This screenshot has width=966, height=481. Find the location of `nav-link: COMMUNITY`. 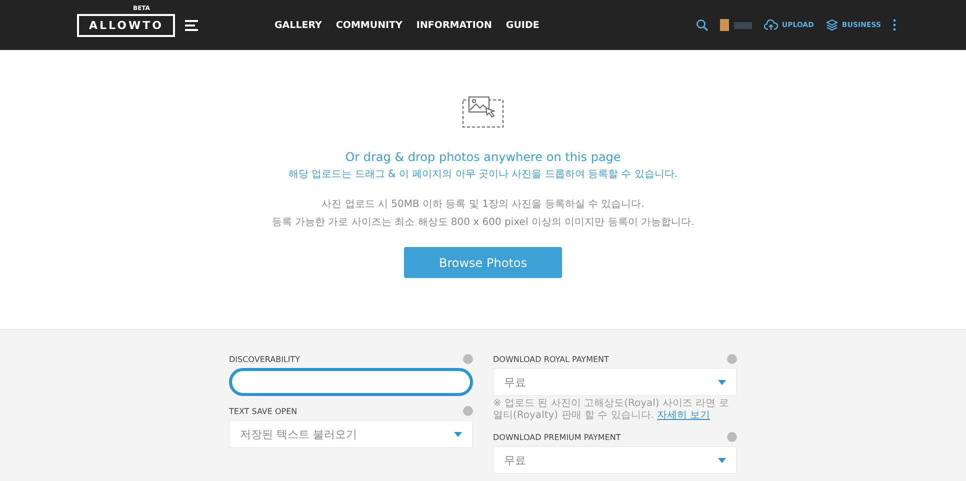

nav-link: COMMUNITY is located at coordinates (369, 25).